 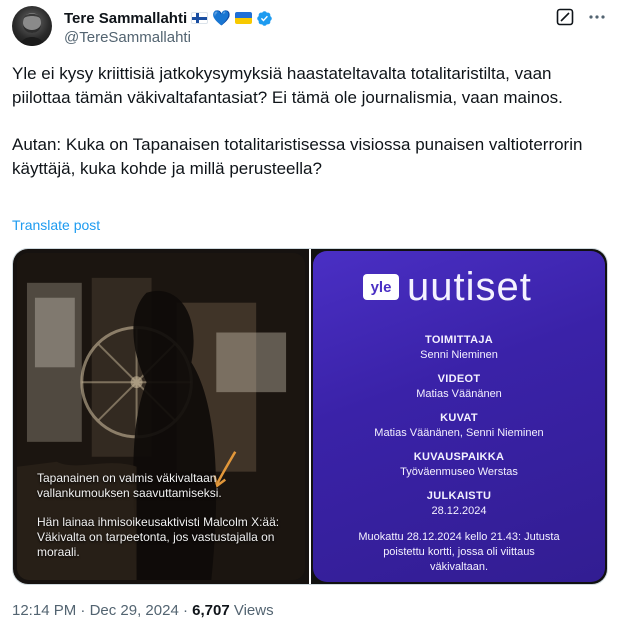 What do you see at coordinates (459, 379) in the screenshot?
I see `credit-label: VIDEOT` at bounding box center [459, 379].